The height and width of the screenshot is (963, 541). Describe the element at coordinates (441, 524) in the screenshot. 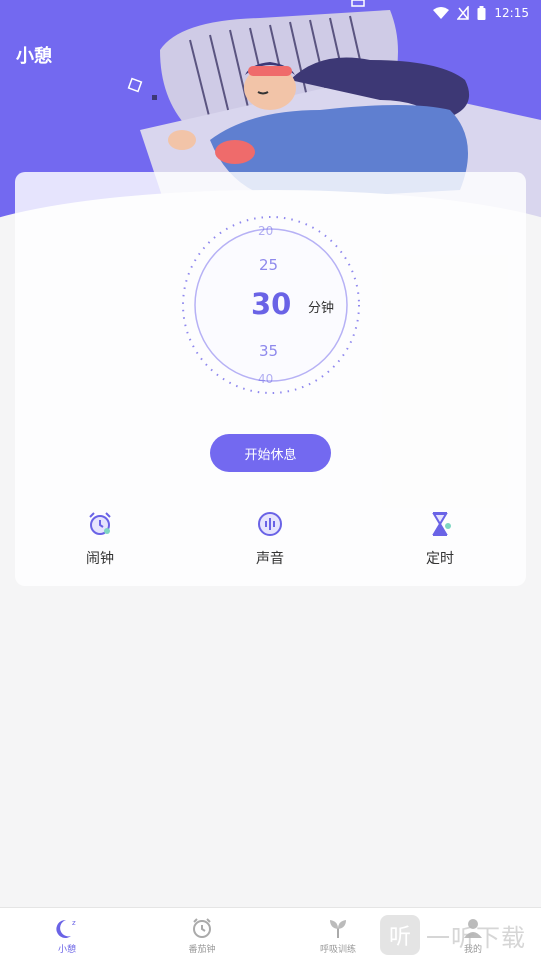

I see `hourglass-icon` at that location.